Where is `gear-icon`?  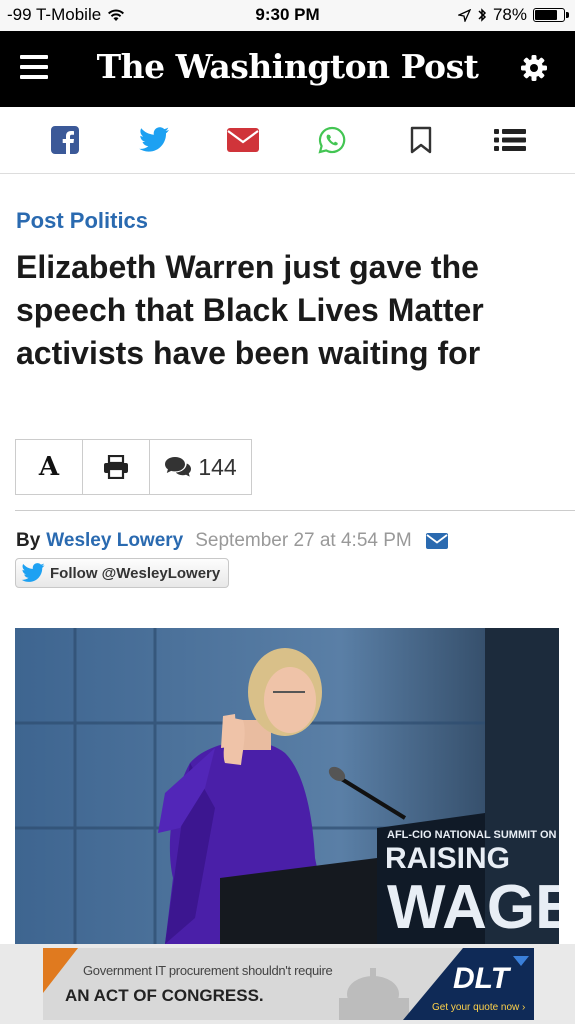 gear-icon is located at coordinates (534, 68).